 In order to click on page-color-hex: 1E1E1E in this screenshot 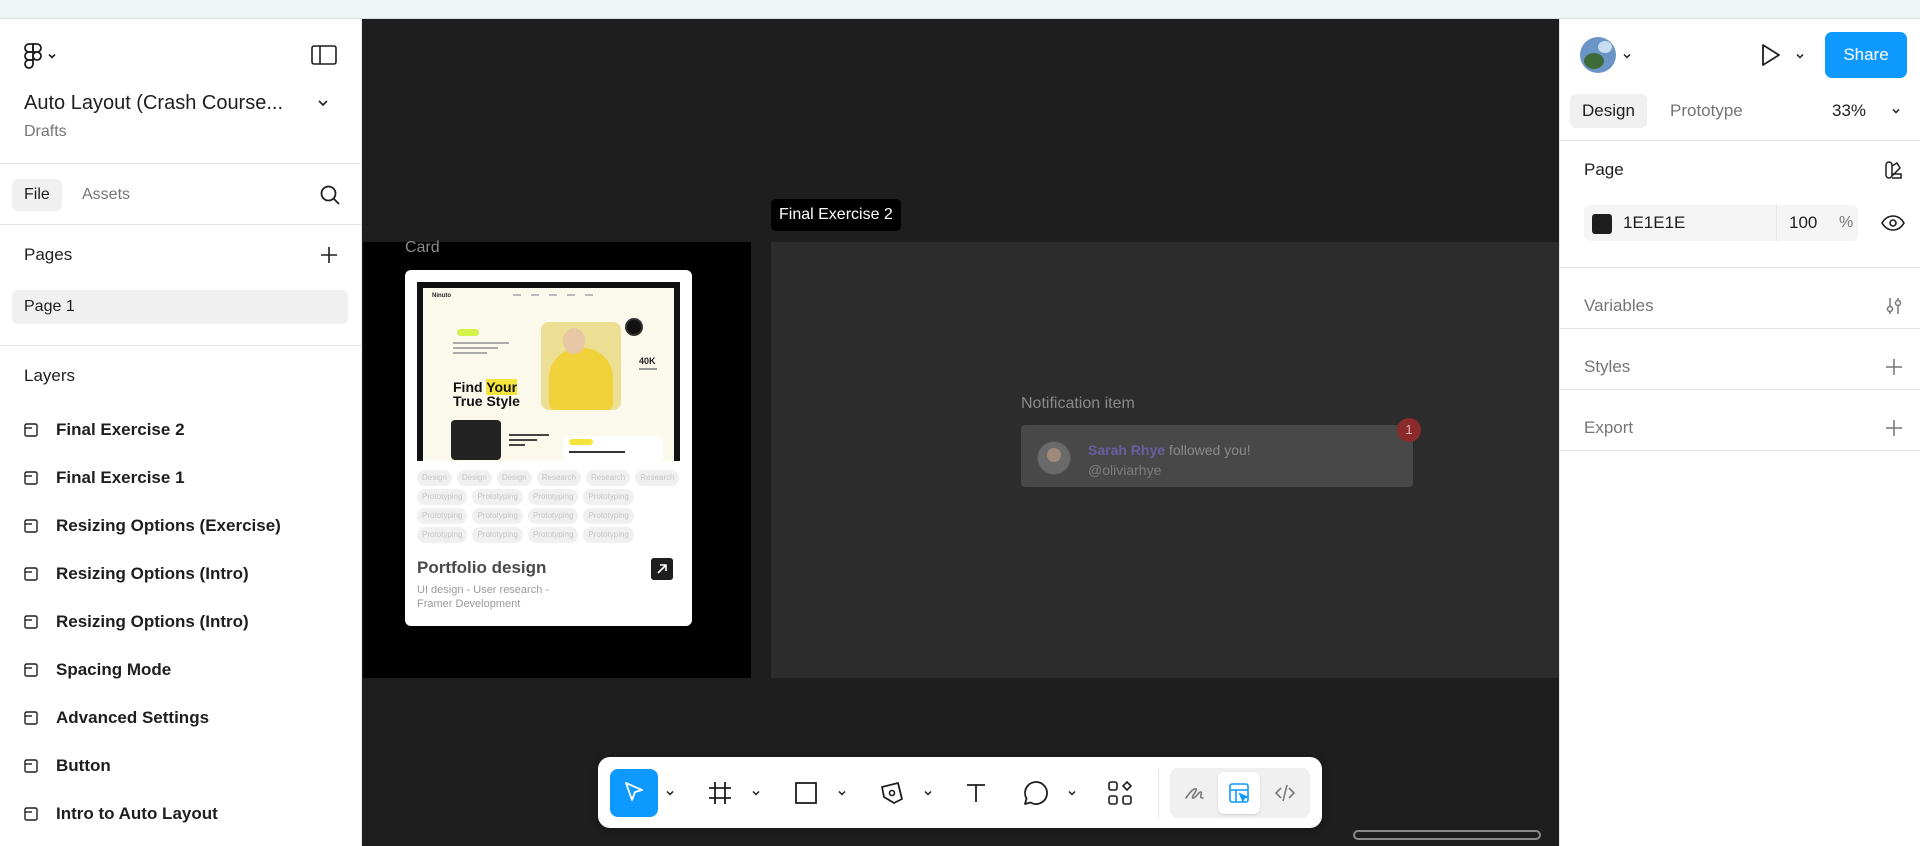, I will do `click(1654, 223)`.